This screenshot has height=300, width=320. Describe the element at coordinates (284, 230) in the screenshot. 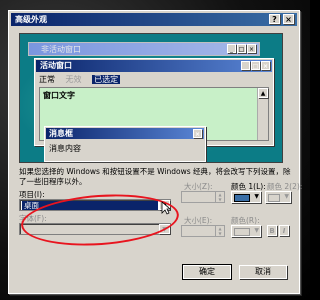

I see `italic-button: I` at that location.